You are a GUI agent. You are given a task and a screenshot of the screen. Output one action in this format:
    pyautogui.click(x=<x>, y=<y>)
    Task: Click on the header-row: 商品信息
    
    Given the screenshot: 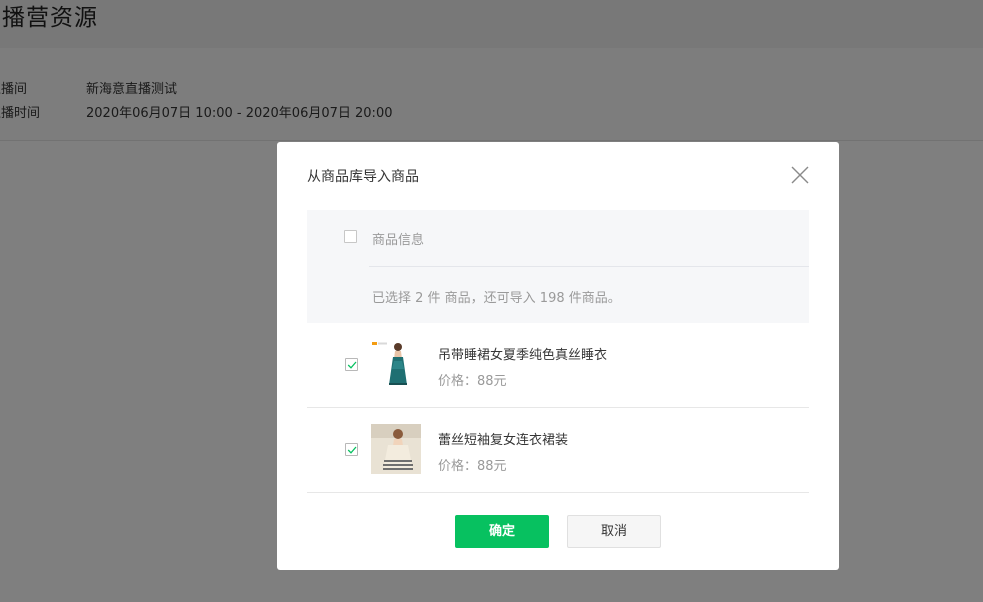 What is the action you would take?
    pyautogui.click(x=558, y=238)
    